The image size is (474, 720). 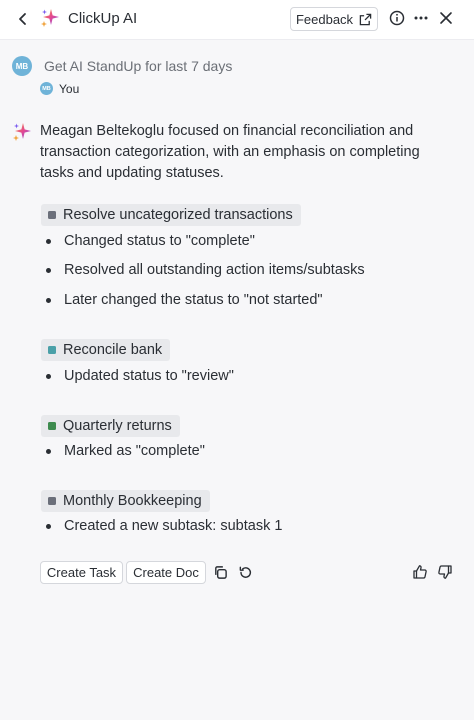 I want to click on close-button, so click(x=446, y=18).